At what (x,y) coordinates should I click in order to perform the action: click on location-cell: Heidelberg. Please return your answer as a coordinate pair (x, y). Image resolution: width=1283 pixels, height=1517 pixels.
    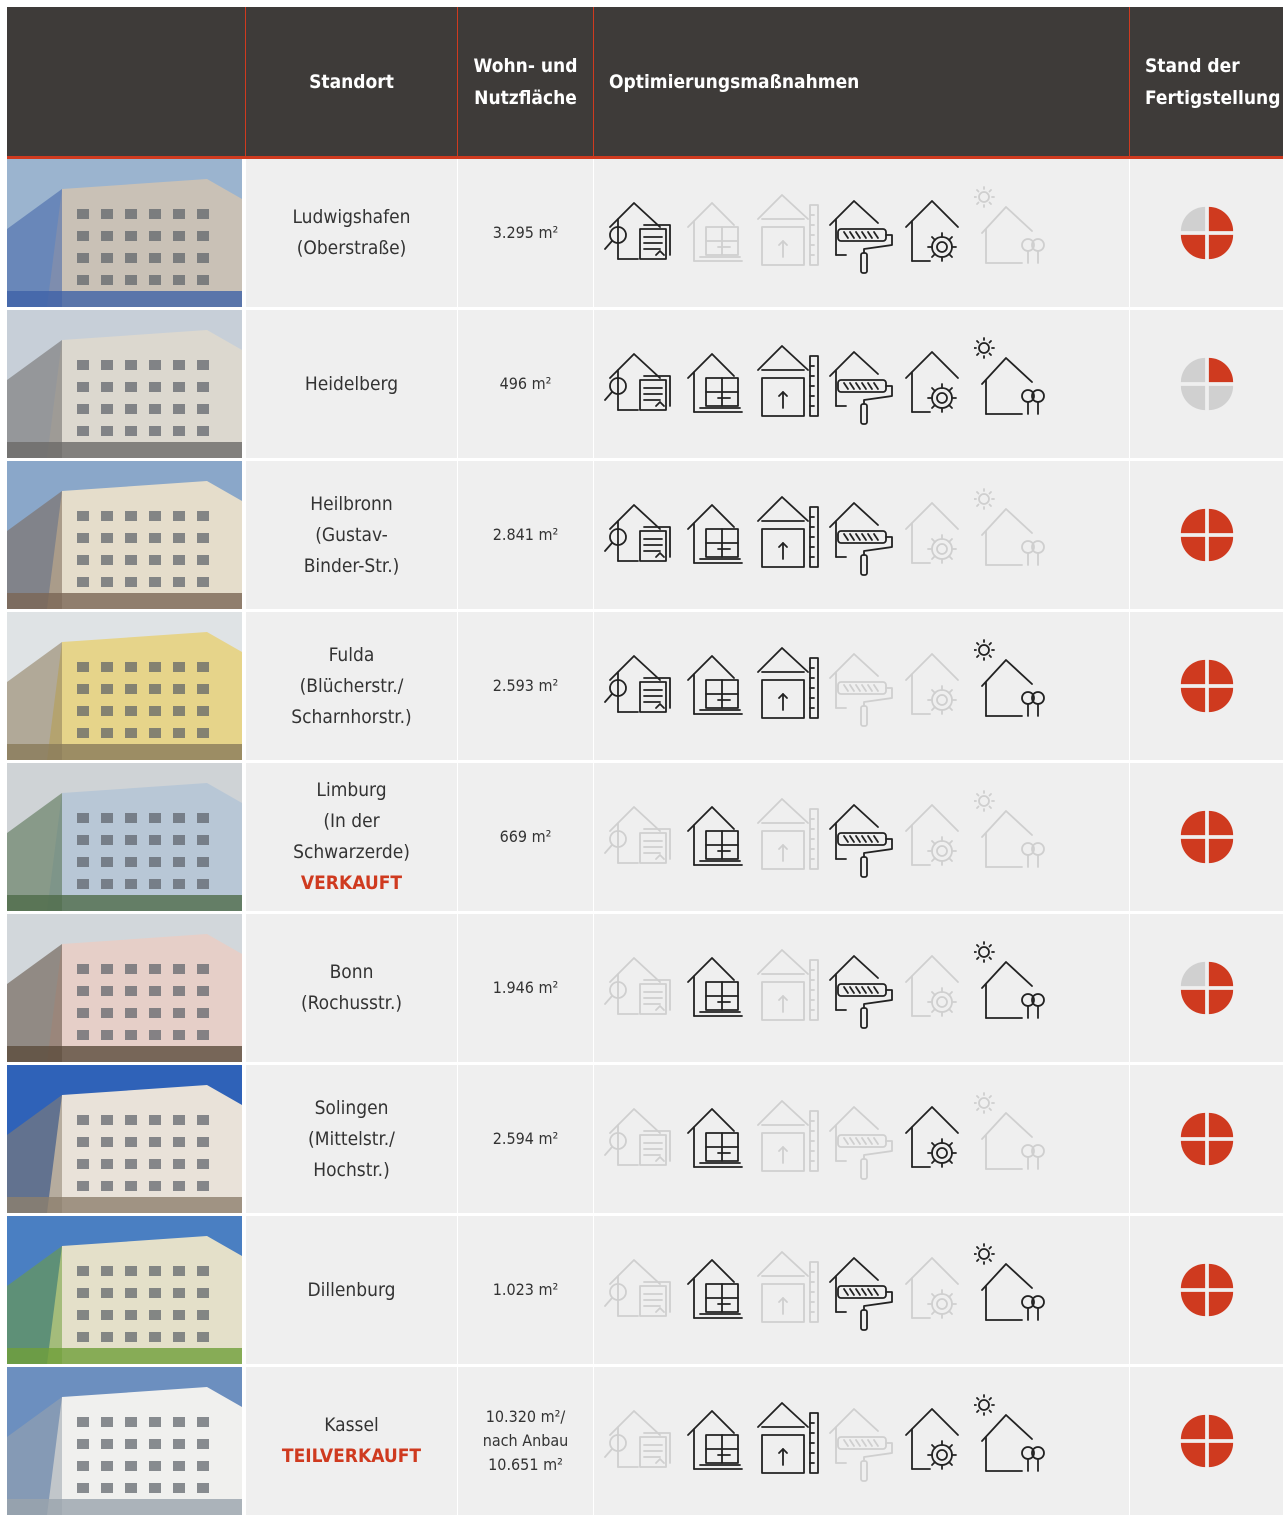
    Looking at the image, I should click on (351, 384).